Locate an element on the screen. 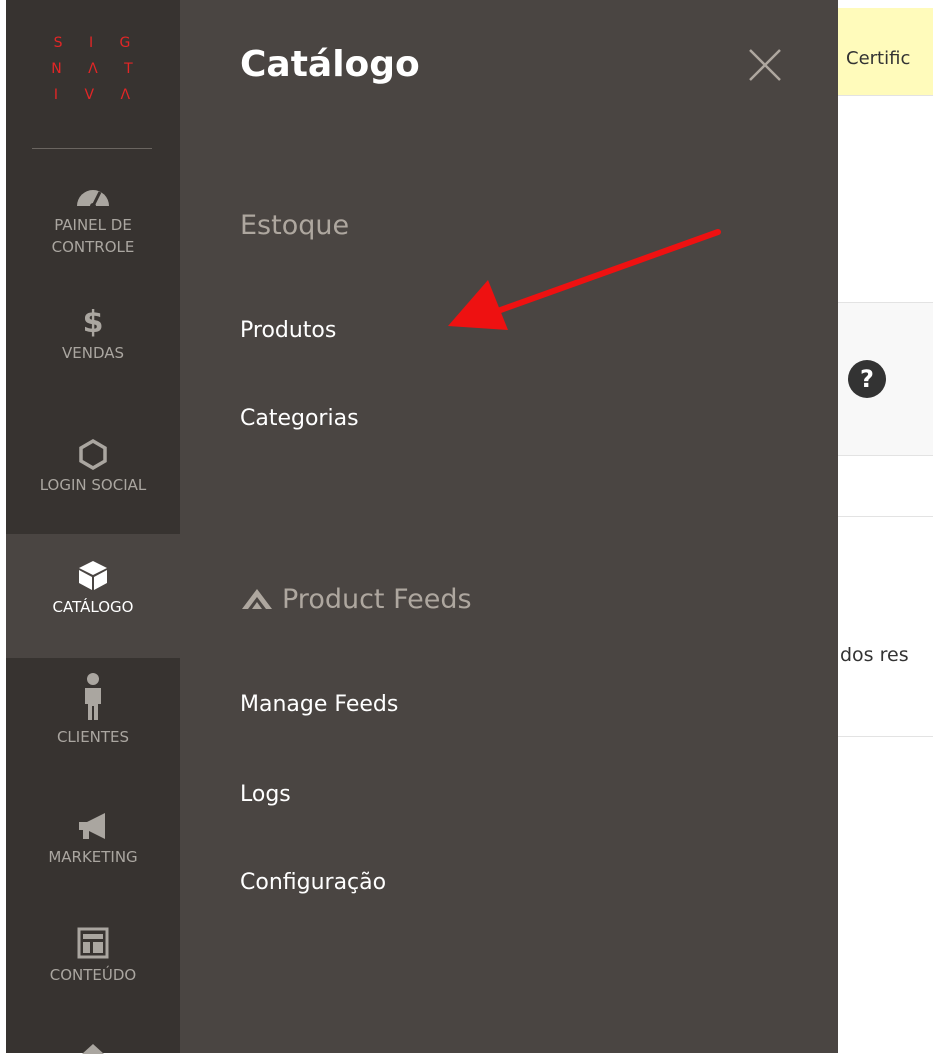  nav-item-marketing: MARKETING is located at coordinates (93, 839).